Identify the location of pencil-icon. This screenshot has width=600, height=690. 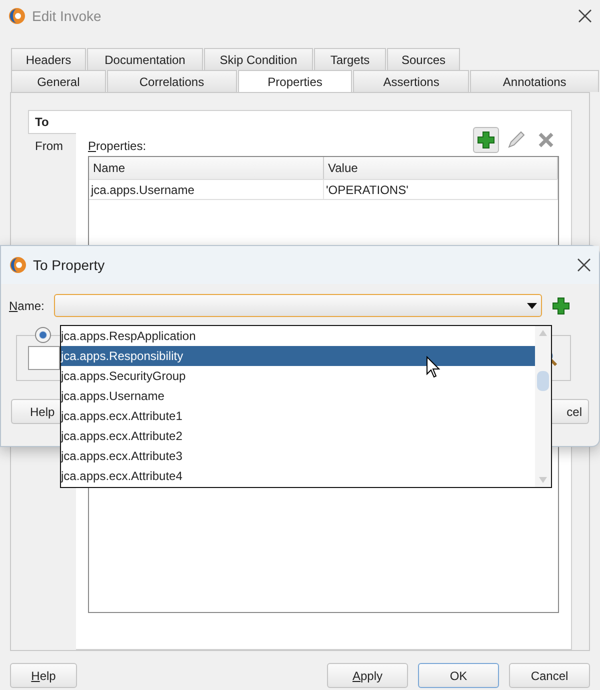
(516, 140).